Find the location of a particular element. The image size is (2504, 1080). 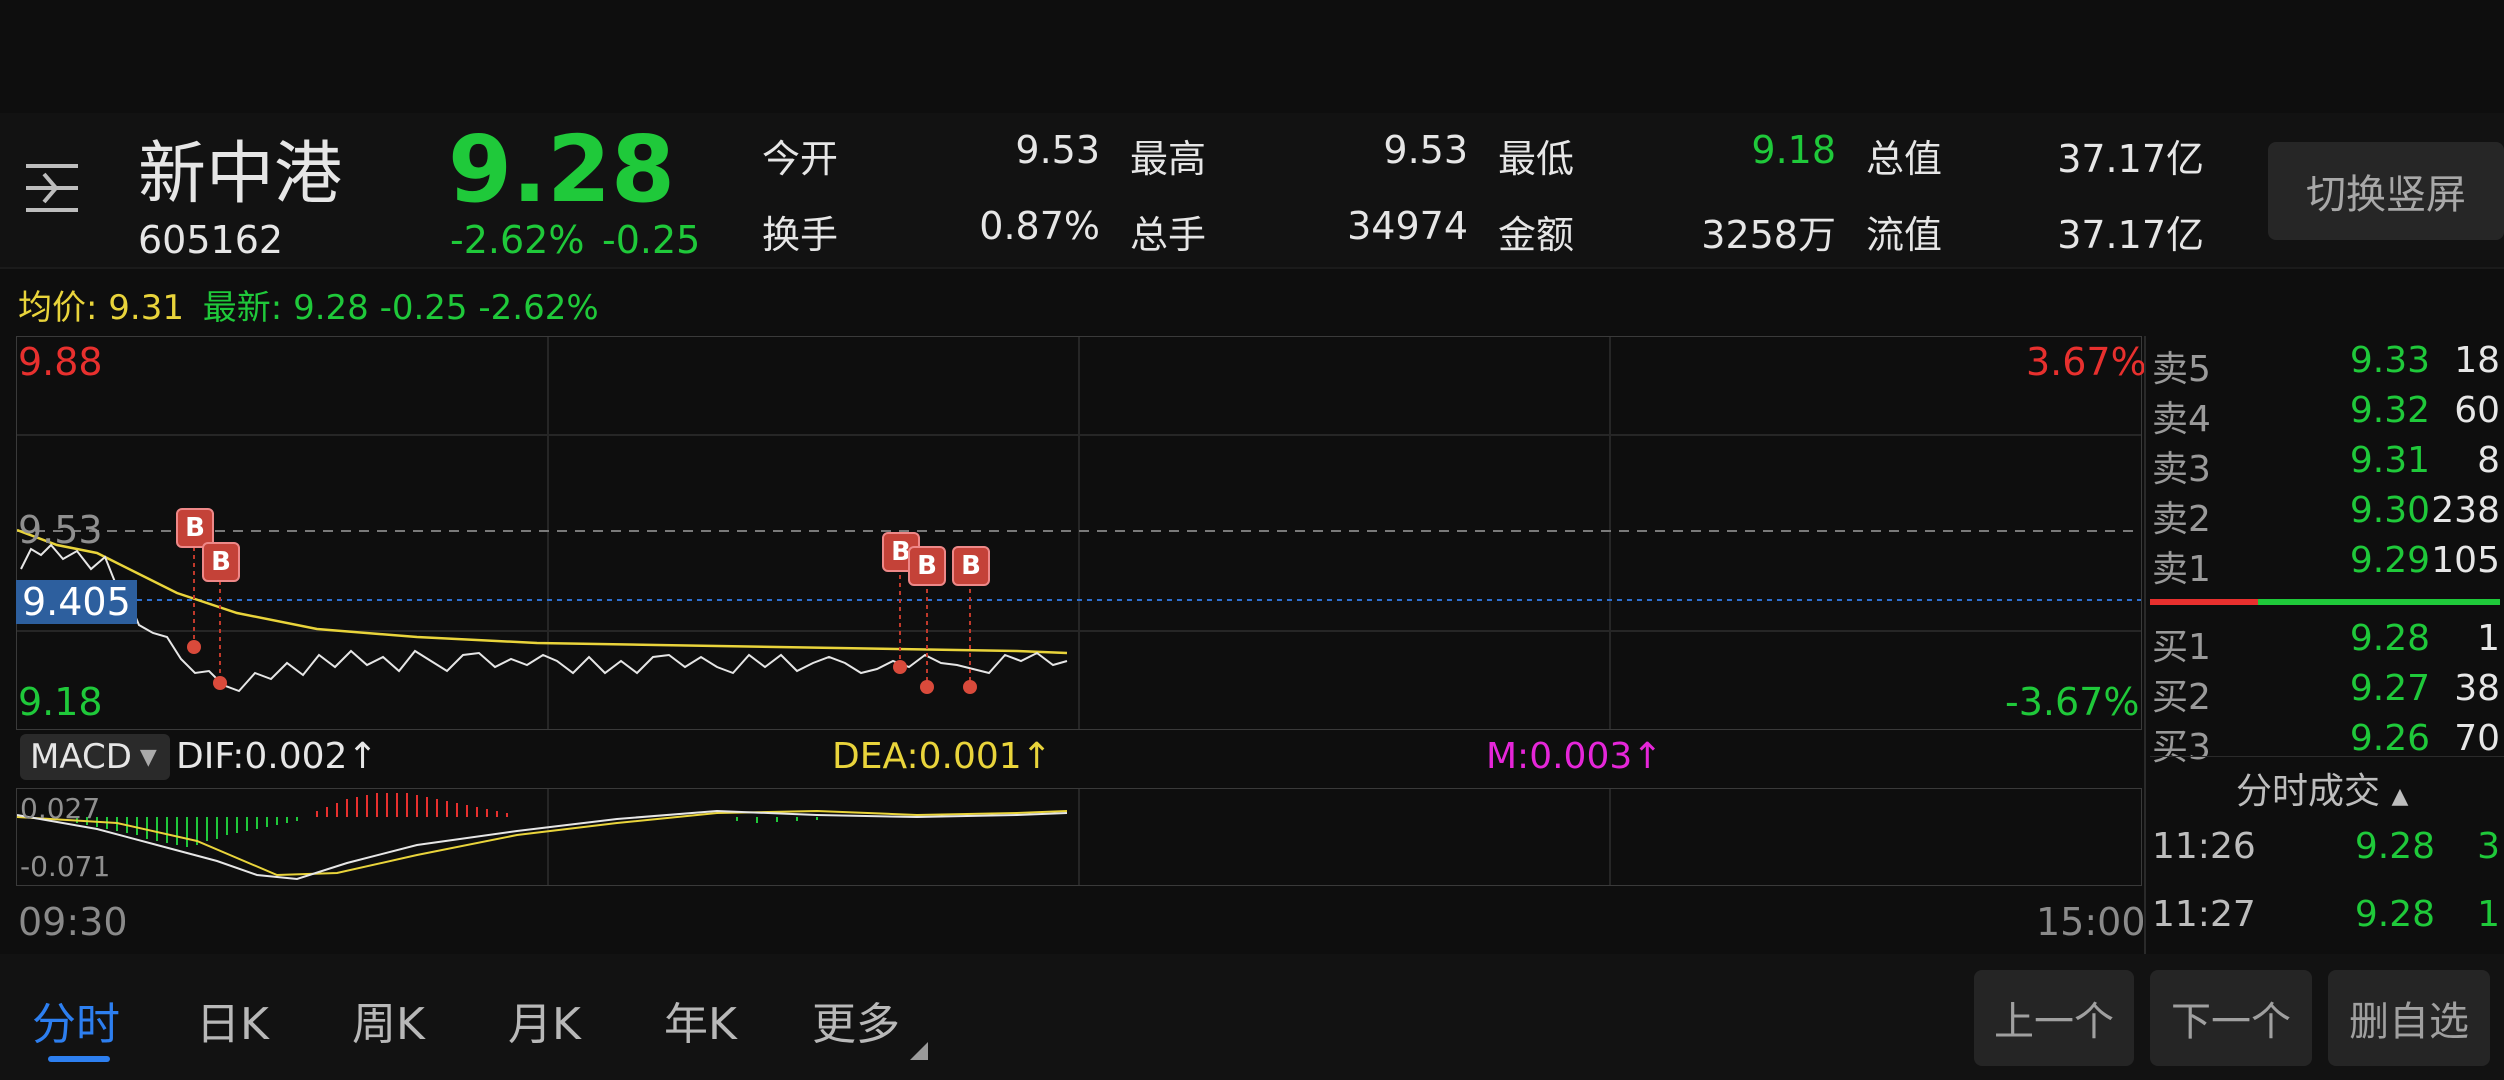

stock-change-abs: -0.25 is located at coordinates (651, 240).